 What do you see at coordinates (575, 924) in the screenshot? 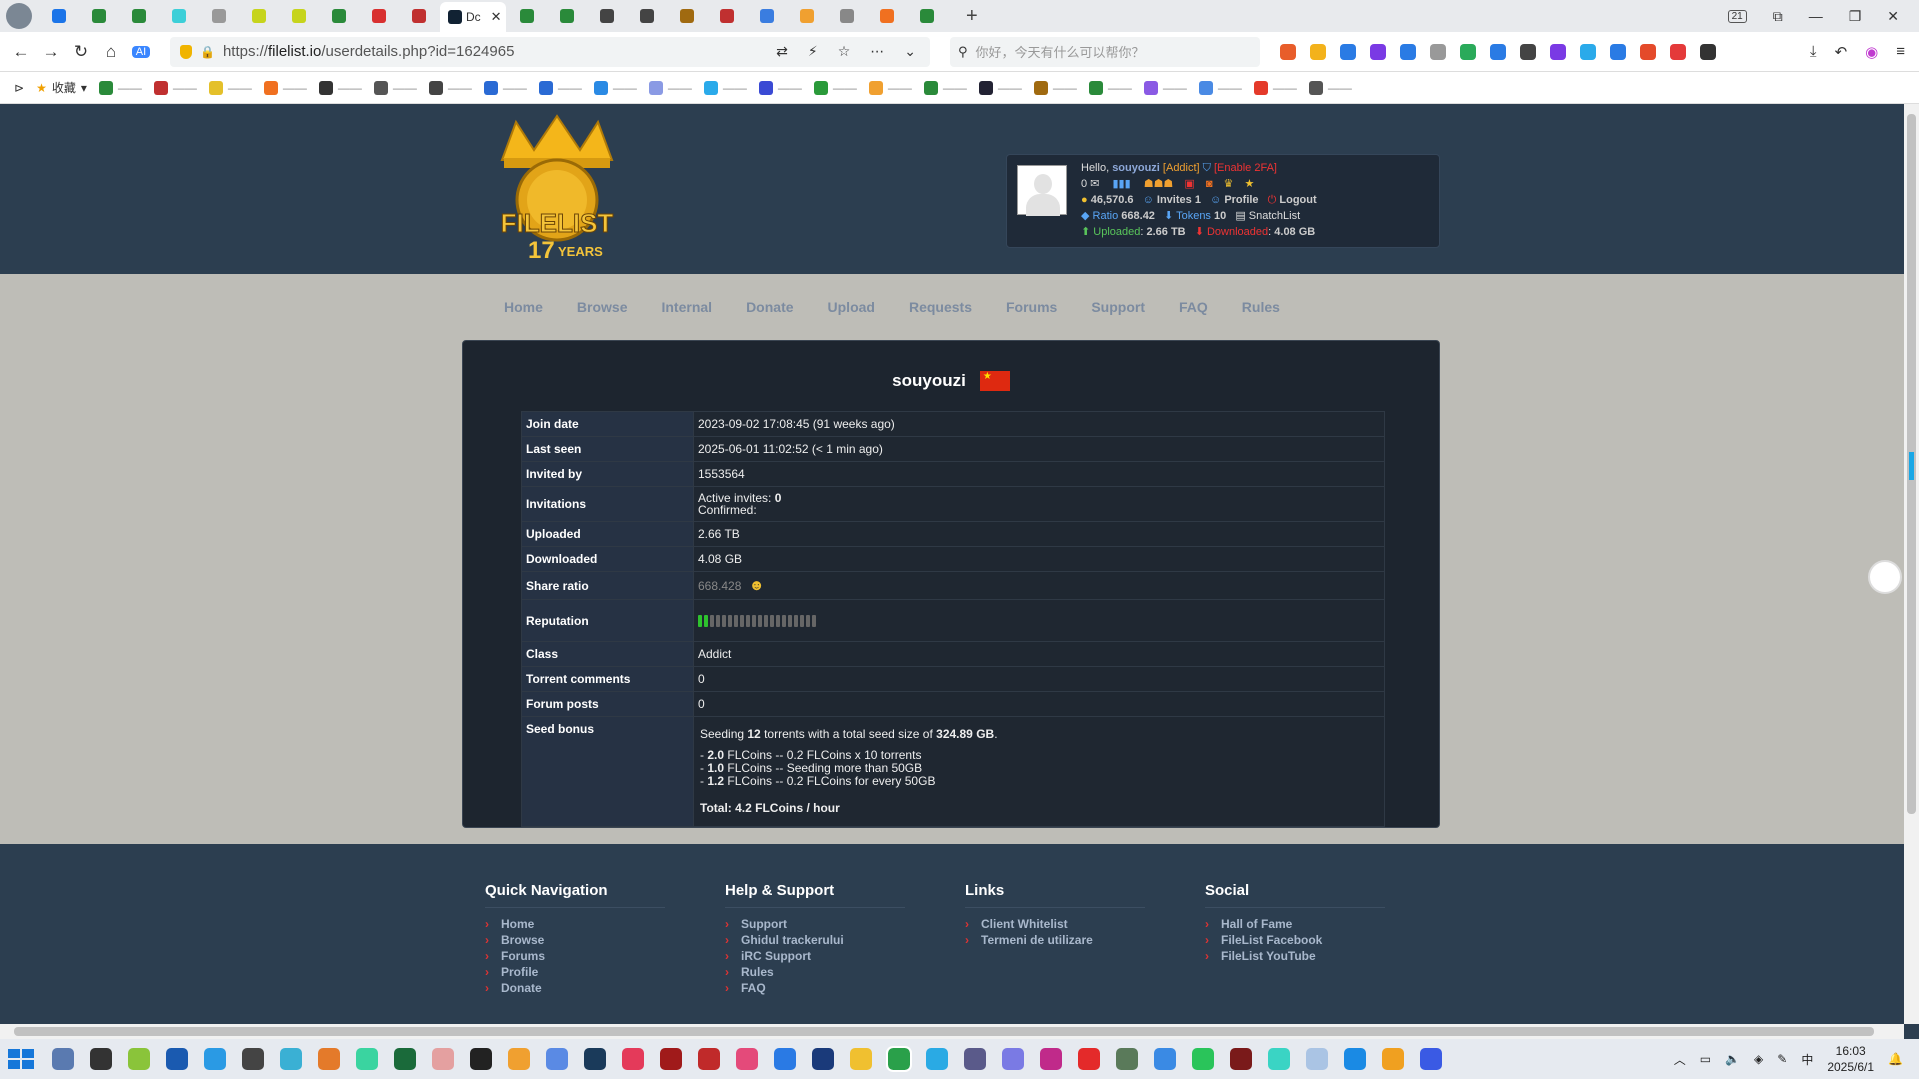
I see `footer-link-home: Home` at bounding box center [575, 924].